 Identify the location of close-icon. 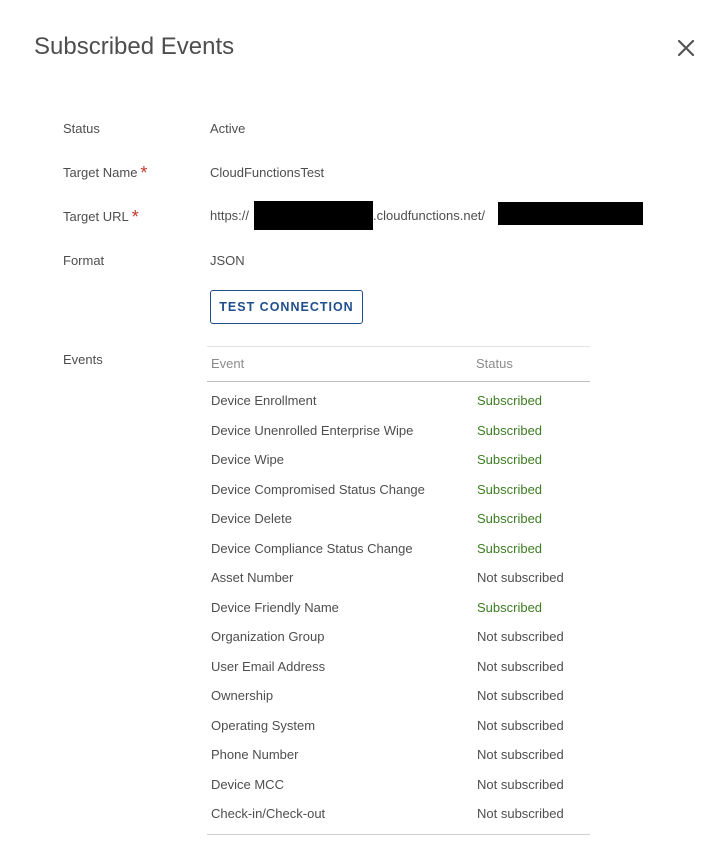
(686, 48).